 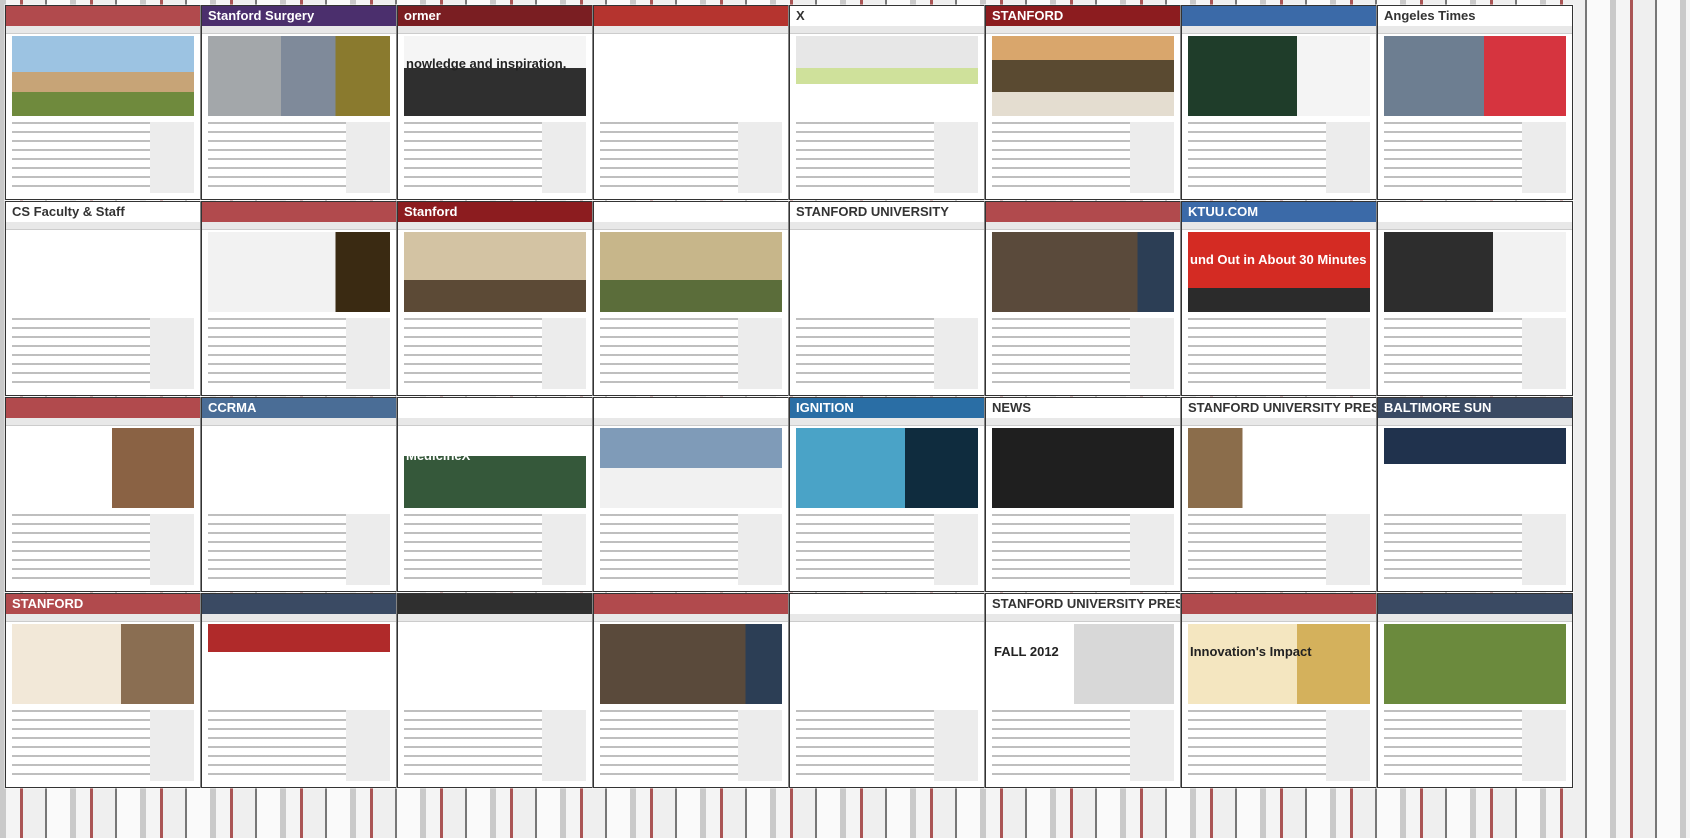 What do you see at coordinates (1279, 690) in the screenshot?
I see `thumbnail-tile: Innovation's Impact` at bounding box center [1279, 690].